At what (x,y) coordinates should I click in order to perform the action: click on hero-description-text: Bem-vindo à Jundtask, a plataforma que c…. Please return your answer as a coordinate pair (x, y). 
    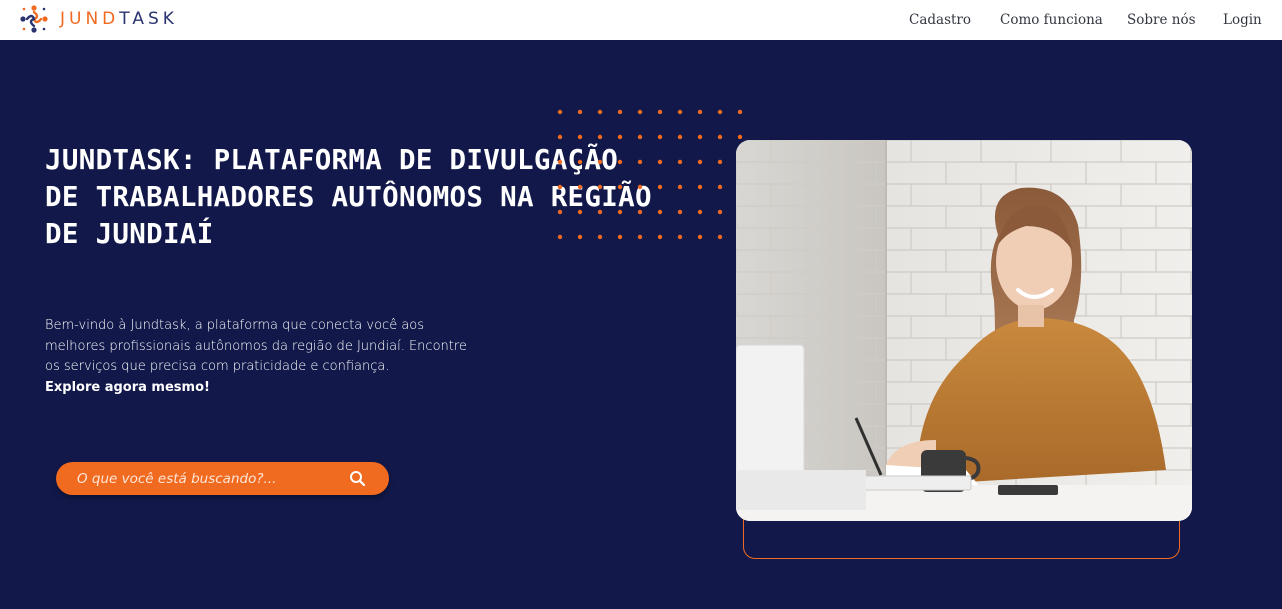
    Looking at the image, I should click on (256, 346).